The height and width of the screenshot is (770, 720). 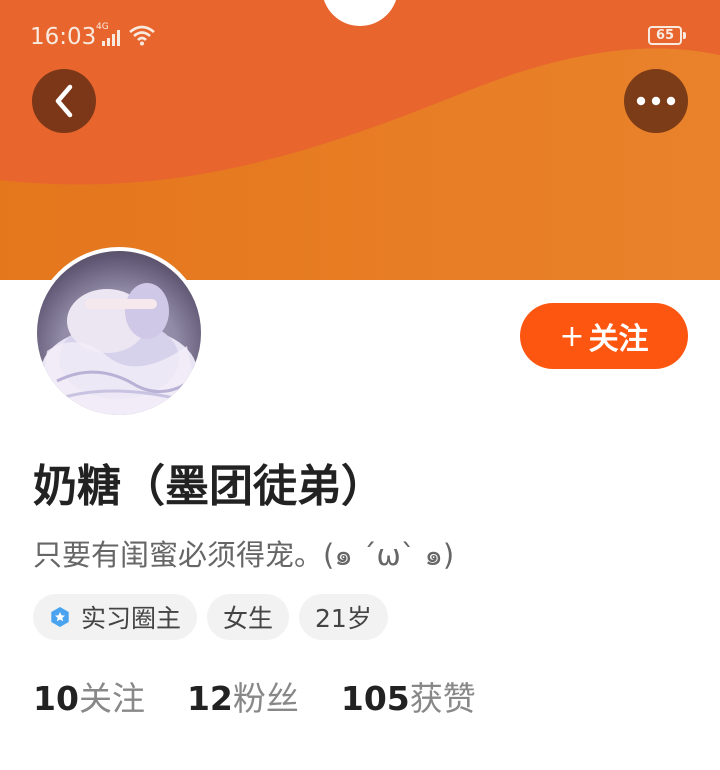 I want to click on avatar-image, so click(x=119, y=333).